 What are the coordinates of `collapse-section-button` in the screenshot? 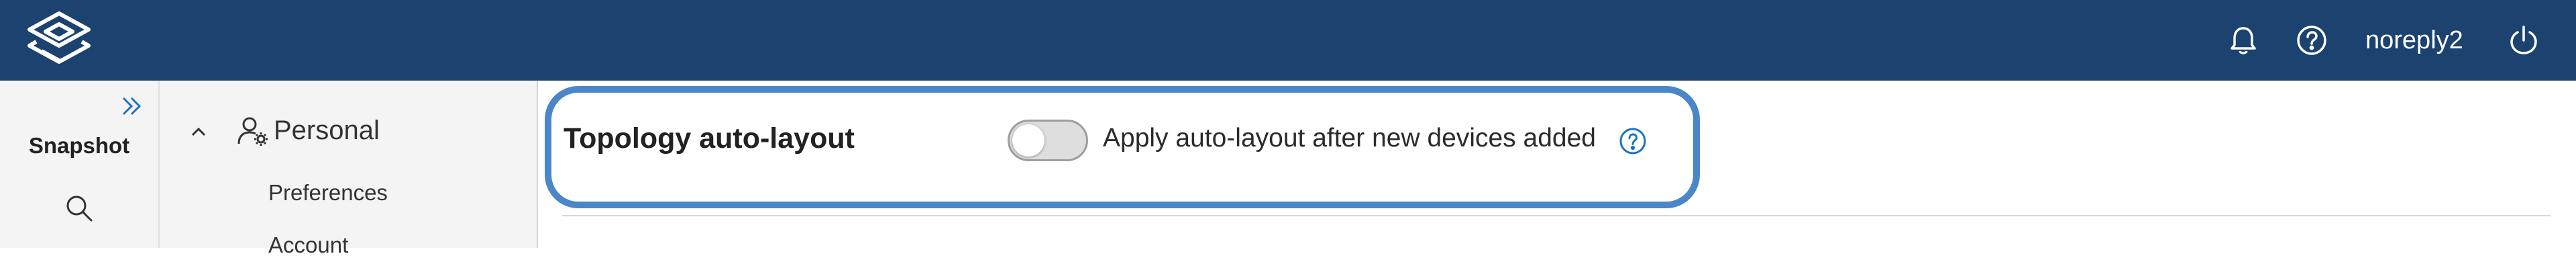 It's located at (198, 132).